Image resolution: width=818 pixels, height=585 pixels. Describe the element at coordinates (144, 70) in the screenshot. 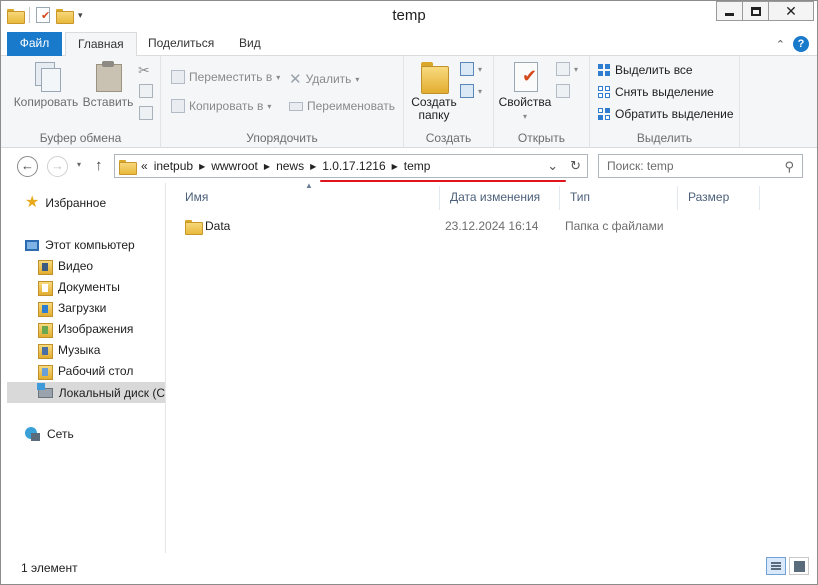

I see `cut-button: ✂` at that location.